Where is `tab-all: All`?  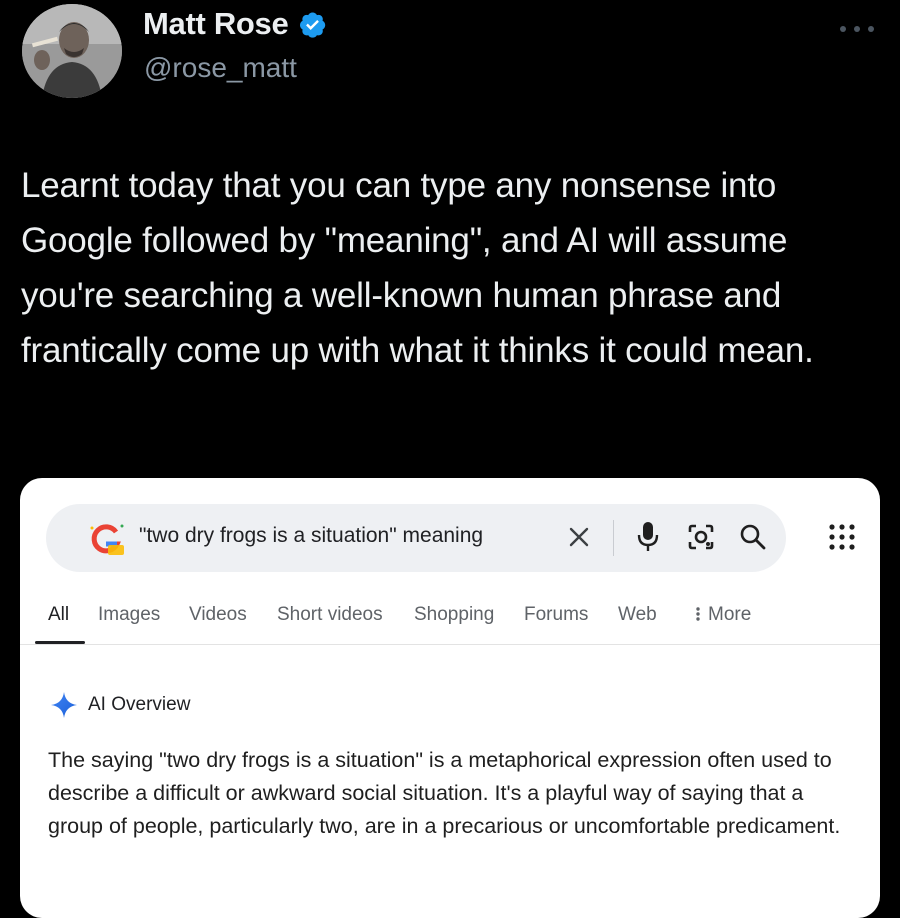
tab-all: All is located at coordinates (58, 615).